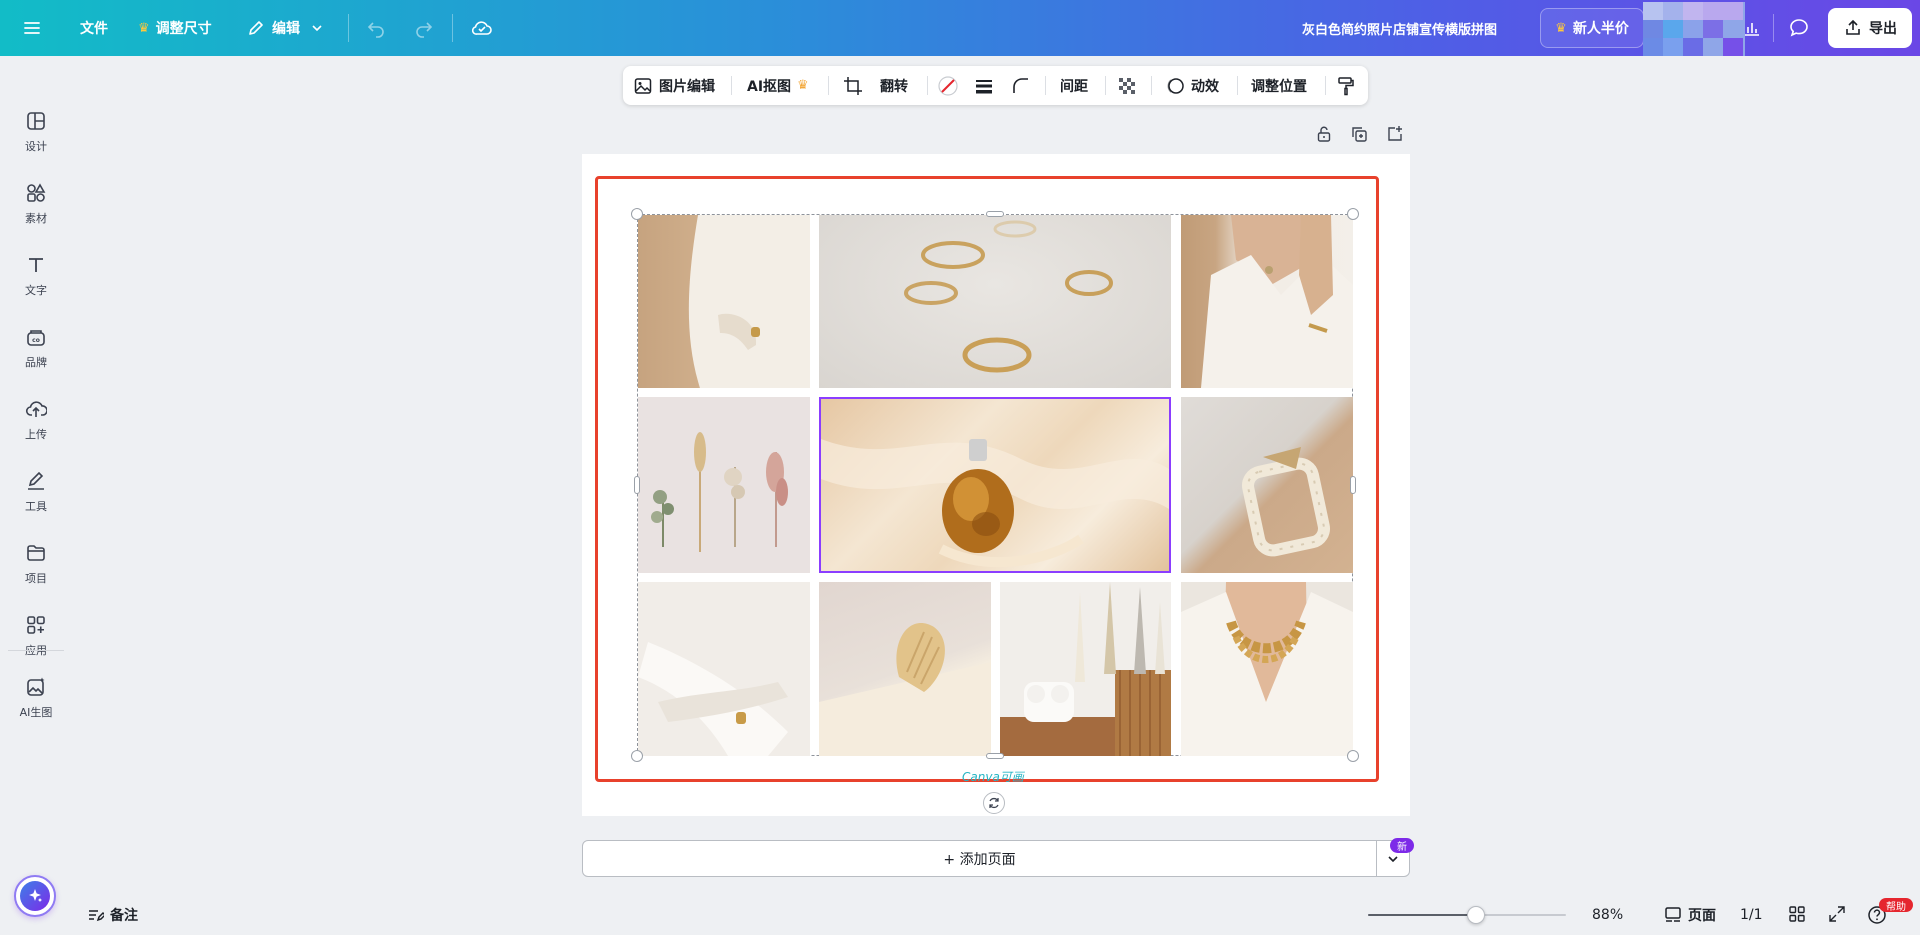 The width and height of the screenshot is (1920, 935). What do you see at coordinates (1694, 29) in the screenshot?
I see `avatar` at bounding box center [1694, 29].